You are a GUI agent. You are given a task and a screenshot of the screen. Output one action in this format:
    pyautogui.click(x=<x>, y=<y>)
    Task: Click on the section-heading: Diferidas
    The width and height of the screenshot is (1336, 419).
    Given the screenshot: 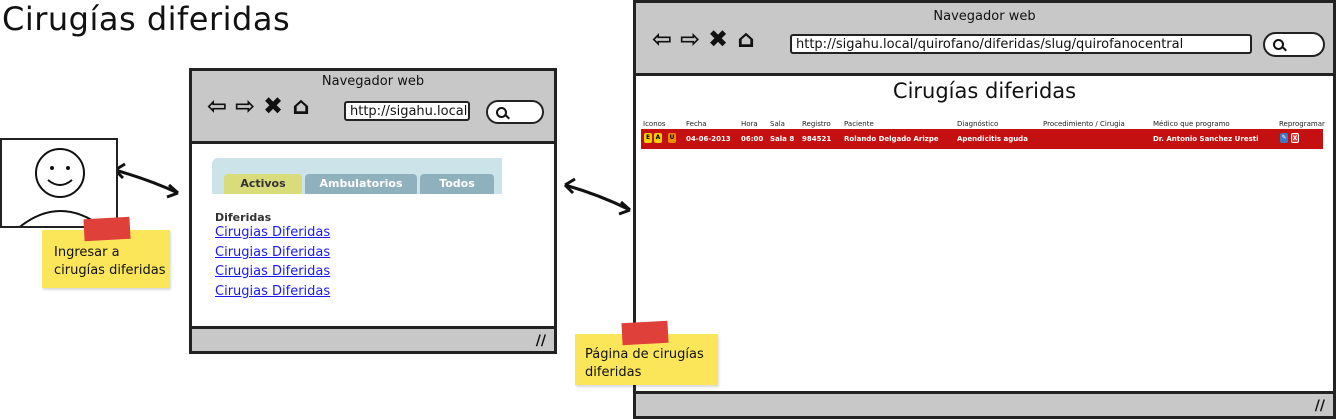 What is the action you would take?
    pyautogui.click(x=243, y=217)
    